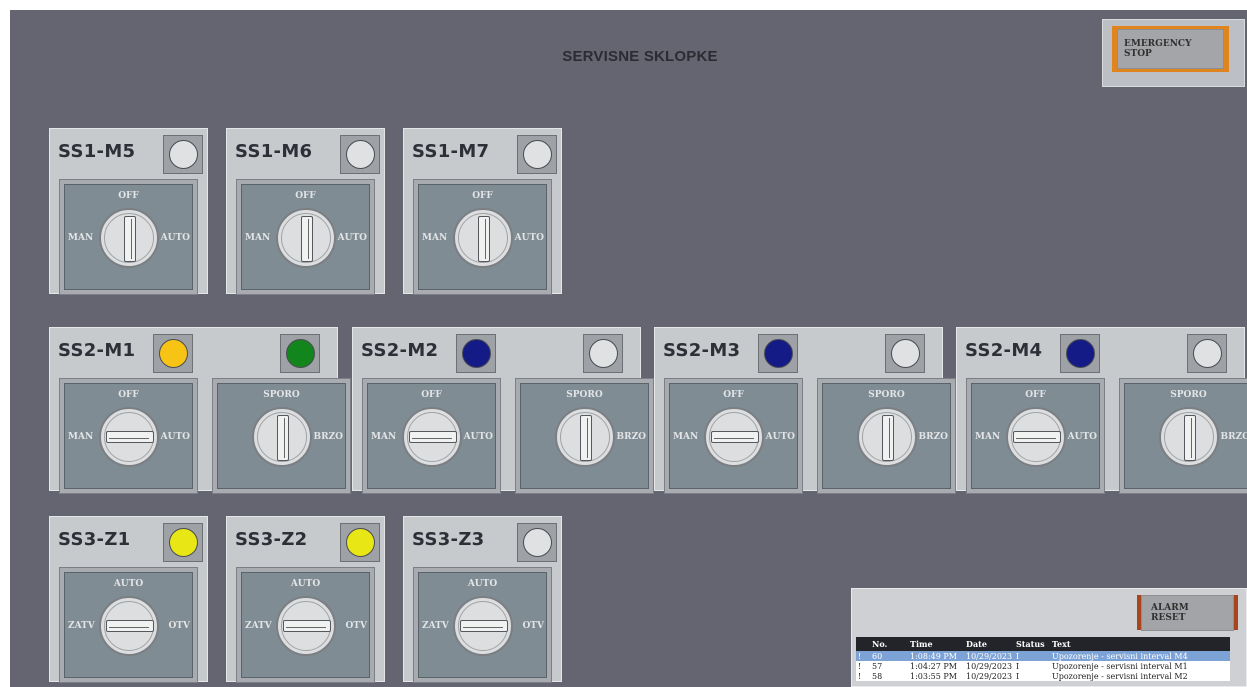 Image resolution: width=1247 pixels, height=687 pixels. Describe the element at coordinates (989, 676) in the screenshot. I see `alarm-cell: 10/29/2023` at that location.